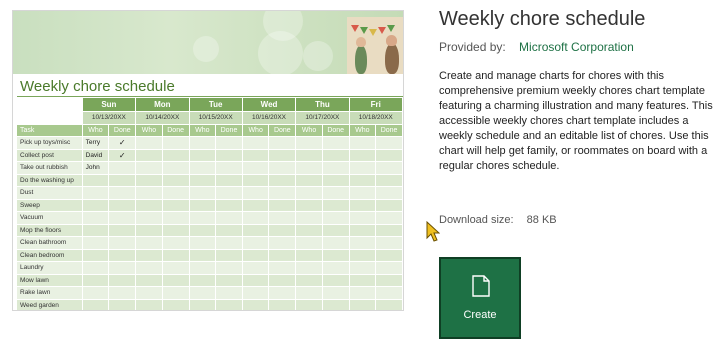  I want to click on task-cell: Laundry, so click(49, 268).